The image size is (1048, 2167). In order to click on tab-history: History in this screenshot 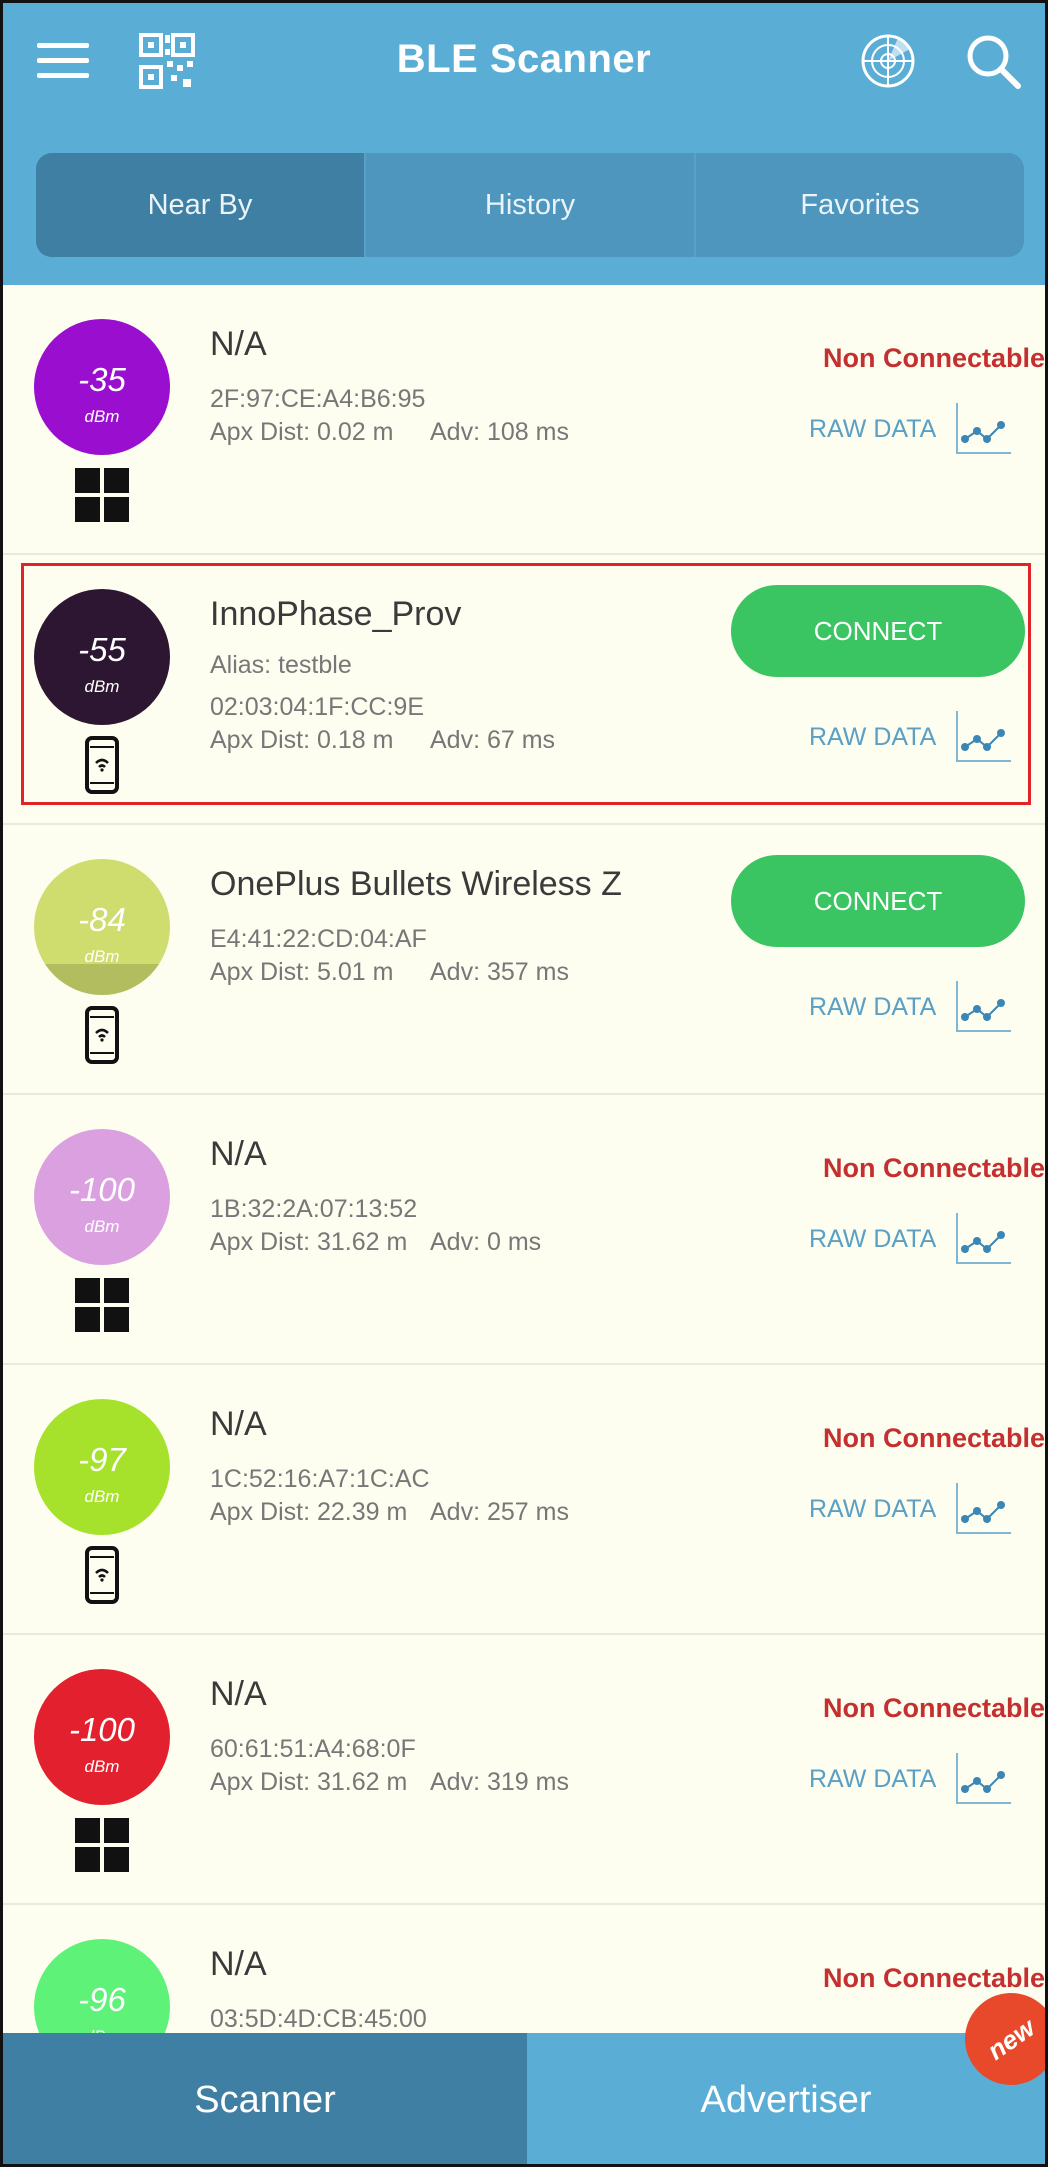, I will do `click(531, 205)`.